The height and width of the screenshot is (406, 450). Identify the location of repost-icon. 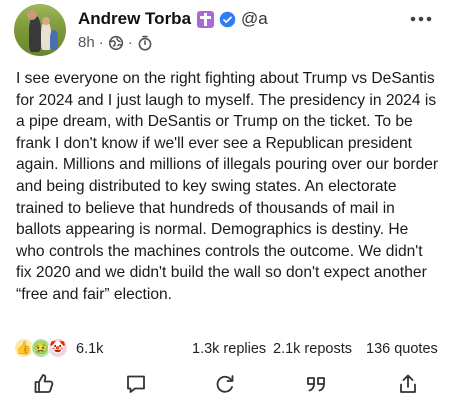
(225, 384).